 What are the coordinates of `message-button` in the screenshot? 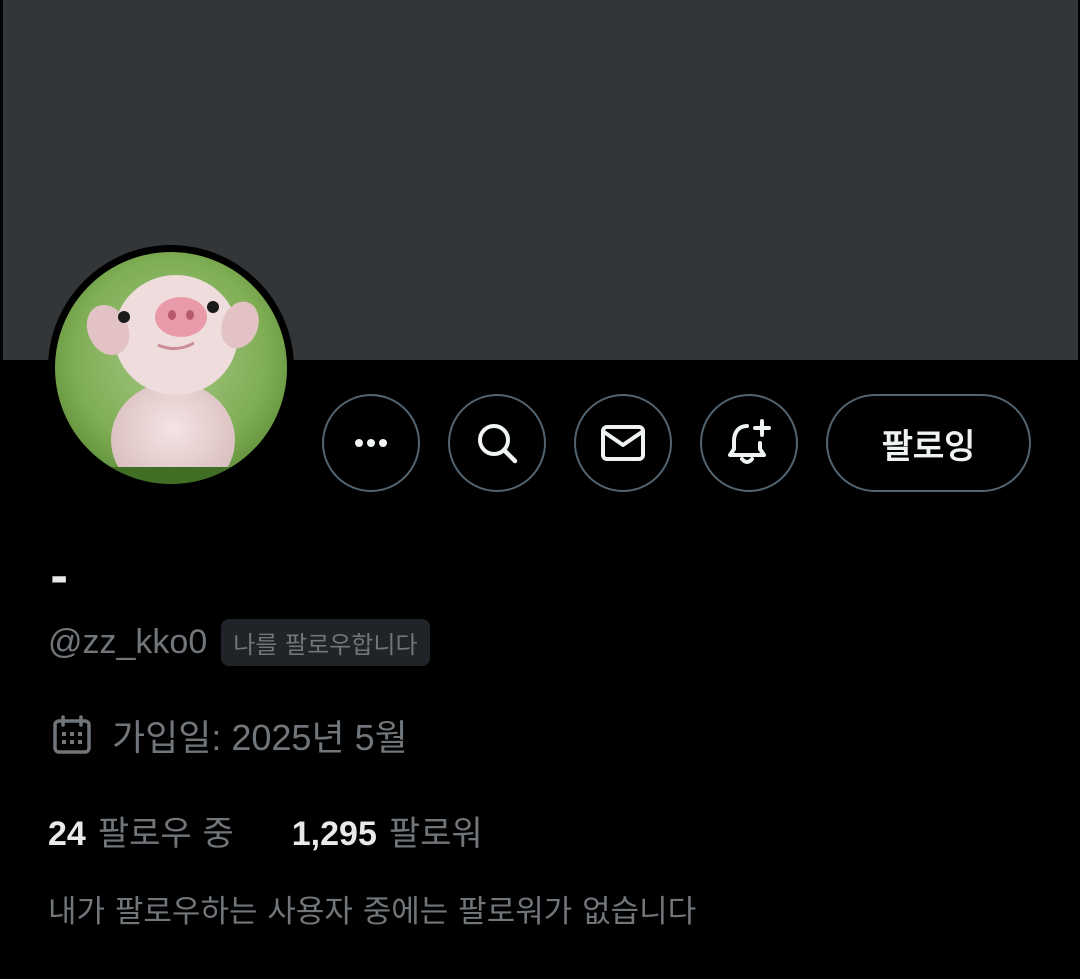 It's located at (623, 443).